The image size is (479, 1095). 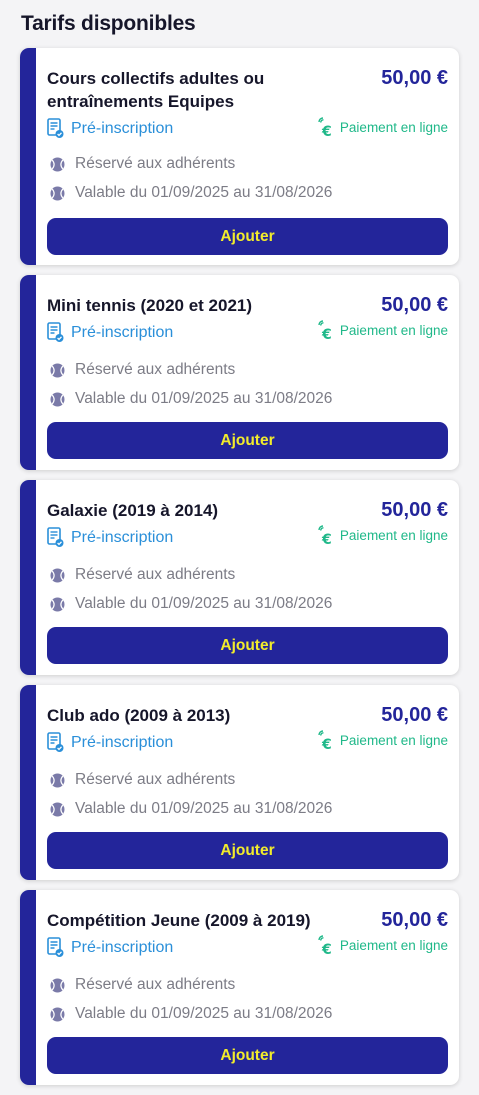 What do you see at coordinates (108, 23) in the screenshot?
I see `page-title: Tarifs disponibles` at bounding box center [108, 23].